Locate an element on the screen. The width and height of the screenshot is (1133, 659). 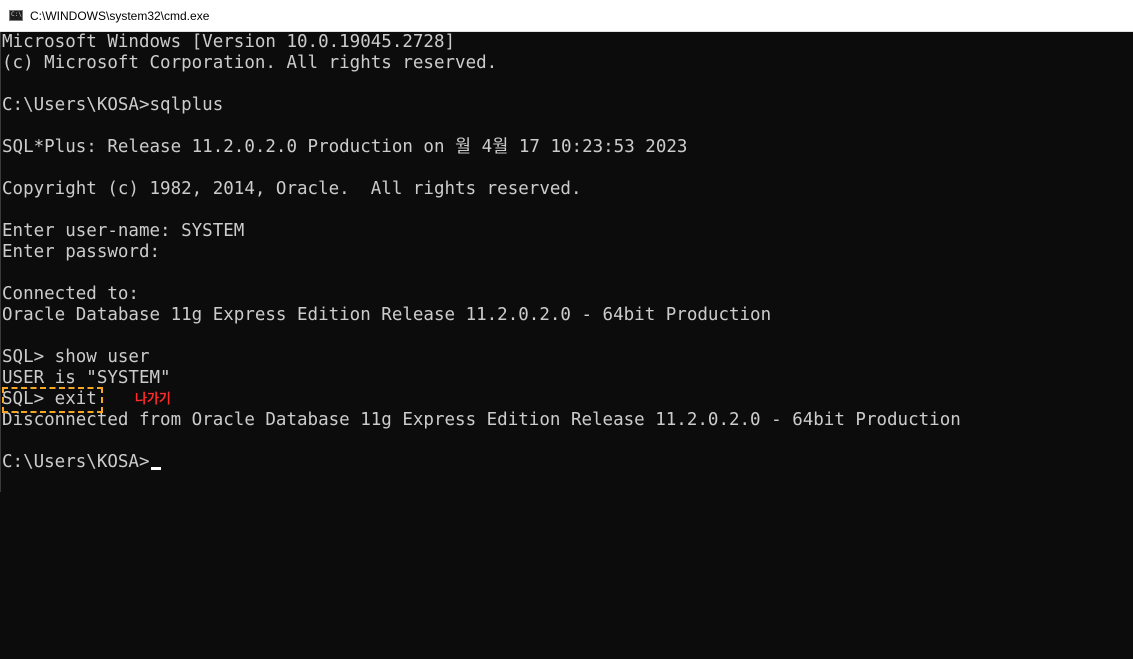
console-line: USER is "SYSTEM" is located at coordinates (86, 378).